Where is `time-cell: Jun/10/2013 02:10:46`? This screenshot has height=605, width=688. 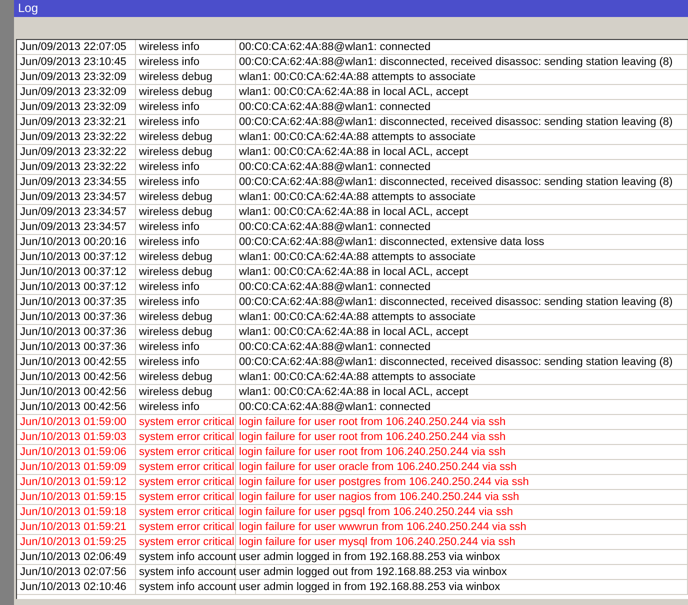
time-cell: Jun/10/2013 02:10:46 is located at coordinates (76, 587).